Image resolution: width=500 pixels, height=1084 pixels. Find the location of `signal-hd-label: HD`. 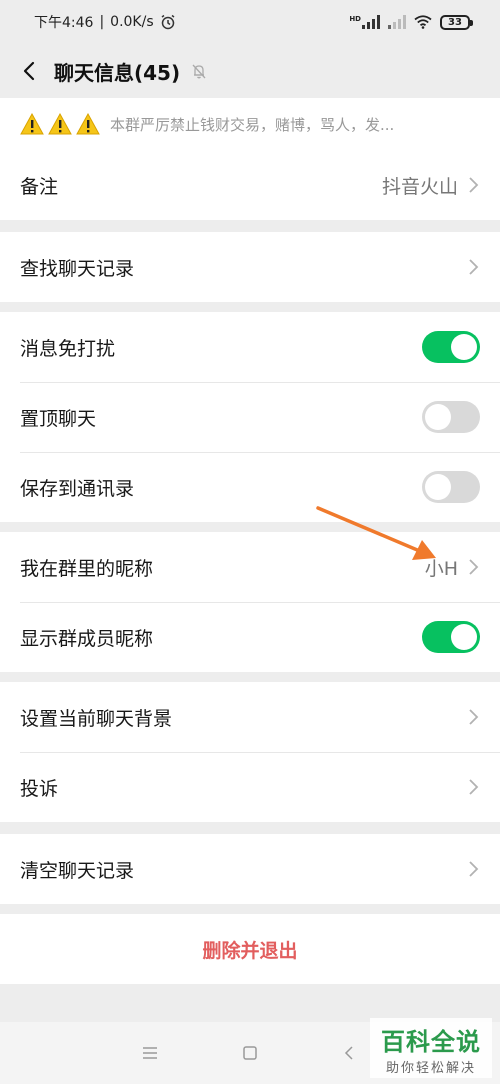

signal-hd-label: HD is located at coordinates (355, 19).